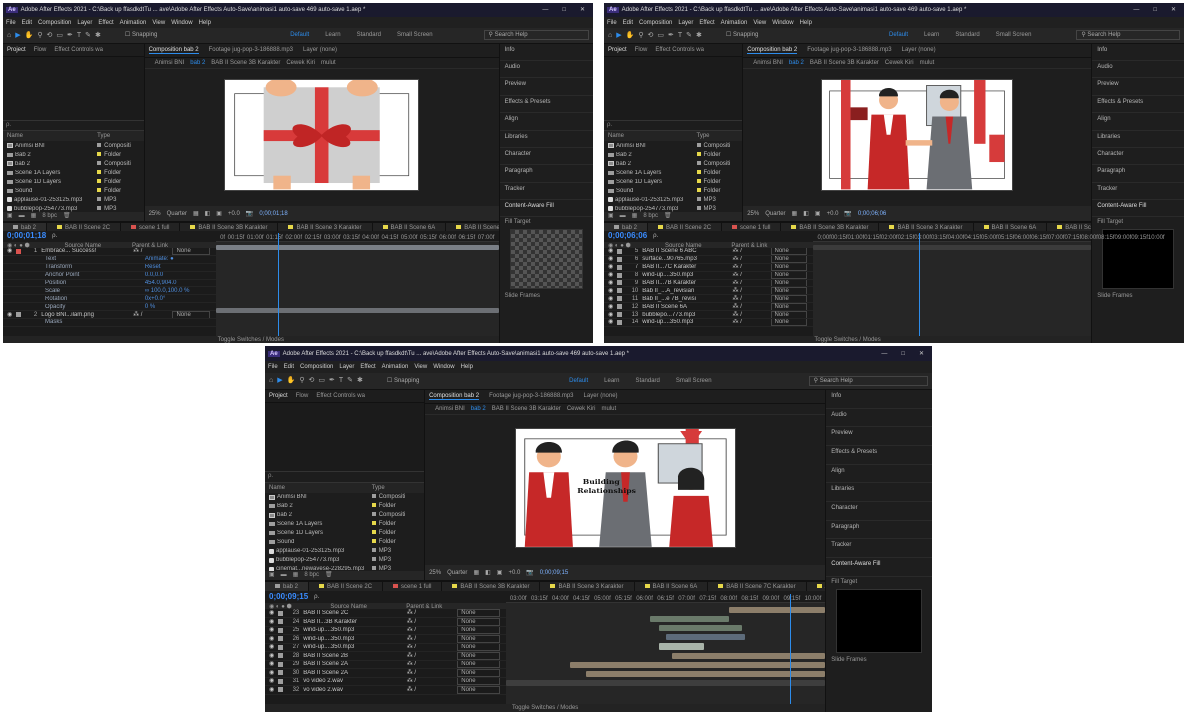 Image resolution: width=1186 pixels, height=713 pixels. Describe the element at coordinates (110, 323) in the screenshot. I see `property-row: Masks` at that location.